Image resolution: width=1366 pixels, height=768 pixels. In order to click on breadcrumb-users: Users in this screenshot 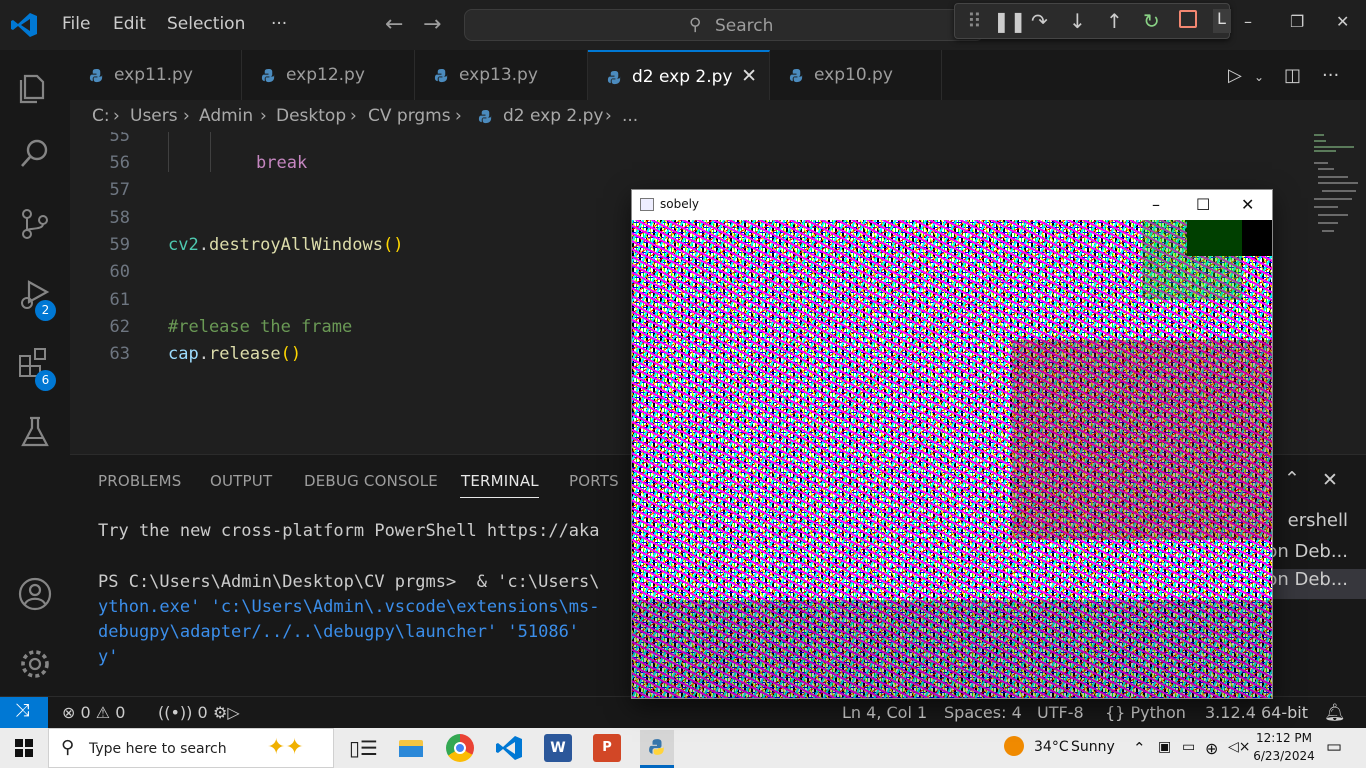, I will do `click(154, 116)`.